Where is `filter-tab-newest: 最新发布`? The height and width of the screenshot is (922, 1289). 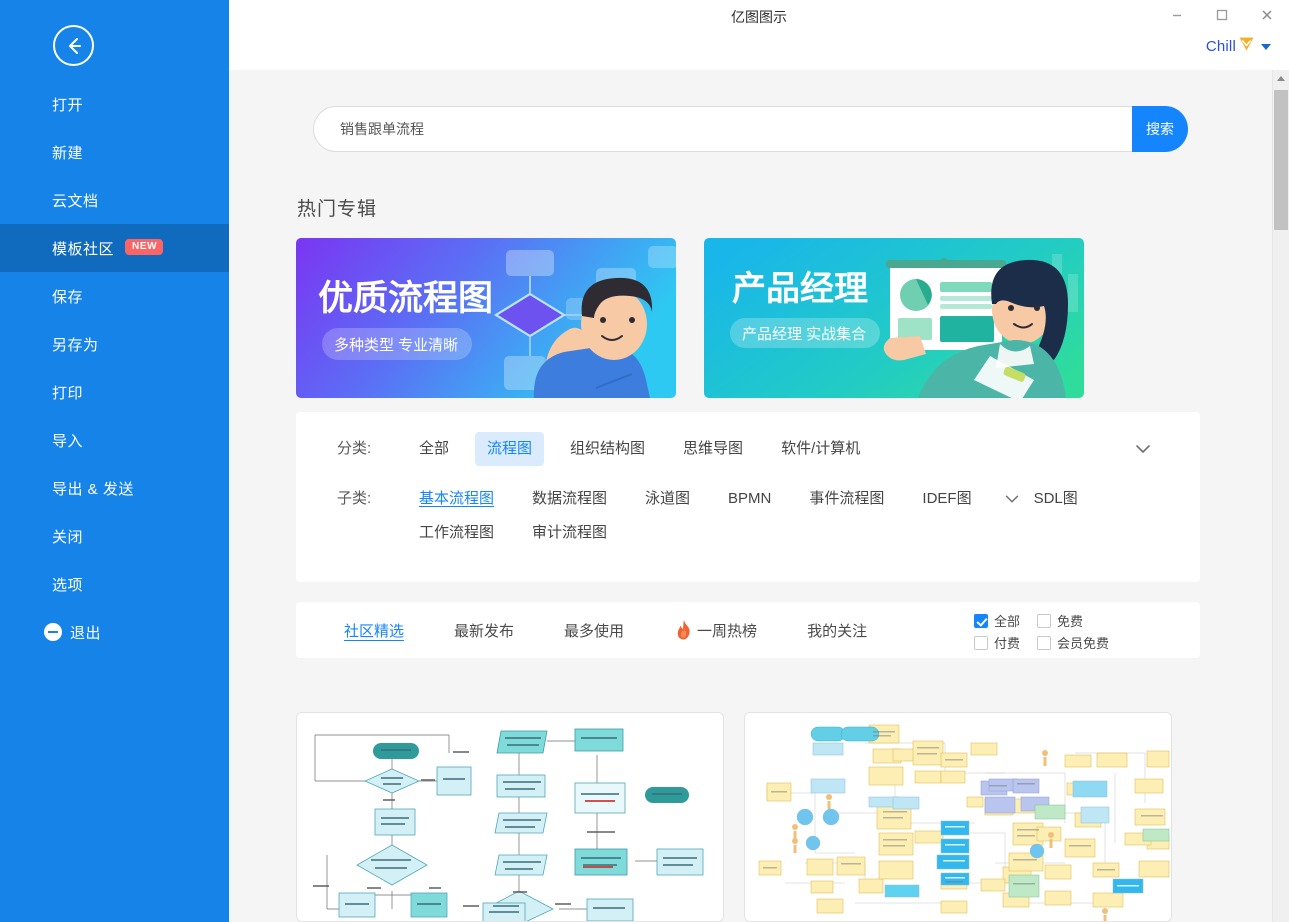 filter-tab-newest: 最新发布 is located at coordinates (484, 630).